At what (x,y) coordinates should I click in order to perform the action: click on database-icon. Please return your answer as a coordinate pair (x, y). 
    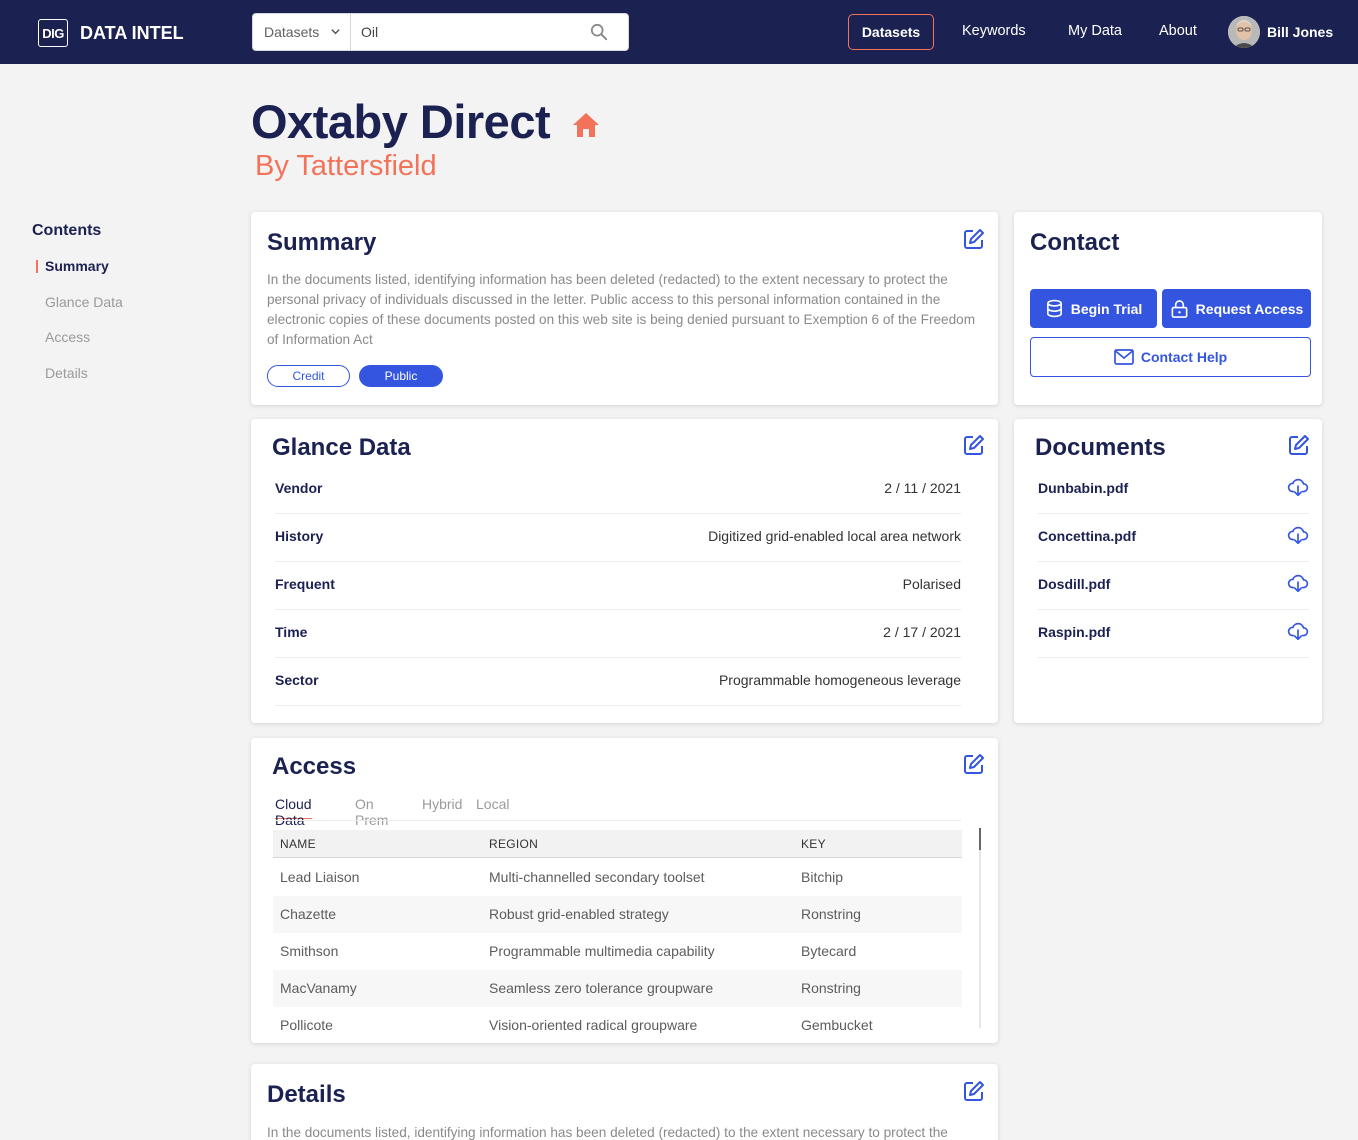
    Looking at the image, I should click on (1054, 308).